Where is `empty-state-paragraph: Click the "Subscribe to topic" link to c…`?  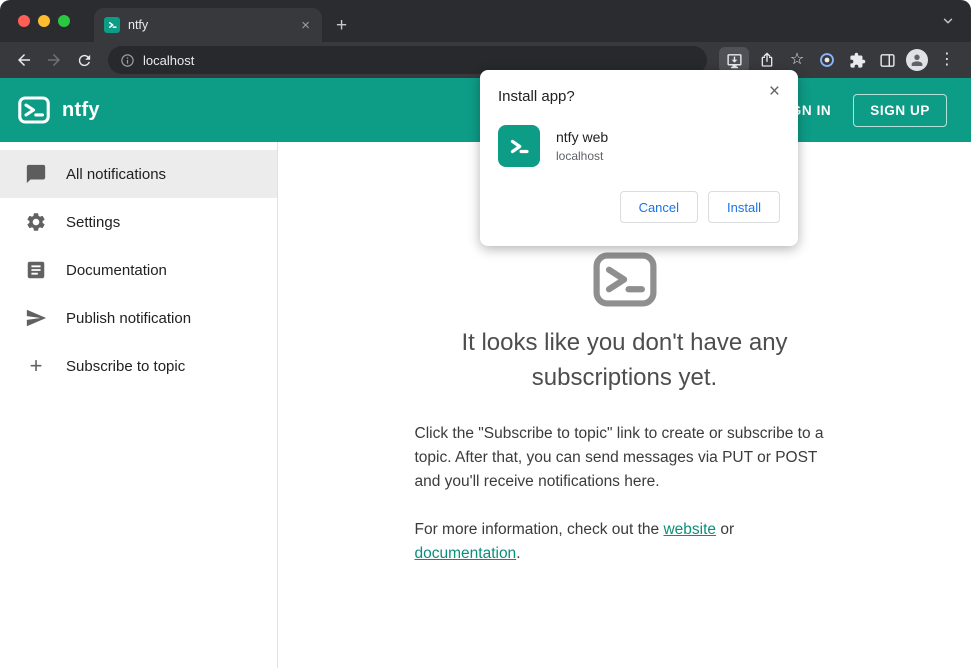 empty-state-paragraph: Click the "Subscribe to topic" link to c… is located at coordinates (619, 457).